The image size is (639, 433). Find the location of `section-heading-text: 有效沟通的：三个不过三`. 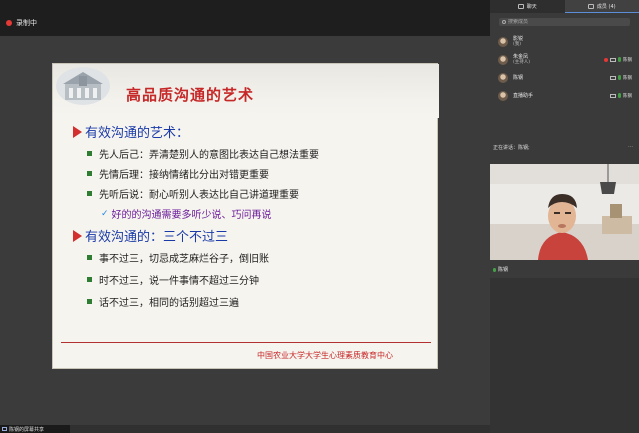

section-heading-text: 有效沟通的：三个不过三 is located at coordinates (157, 237).